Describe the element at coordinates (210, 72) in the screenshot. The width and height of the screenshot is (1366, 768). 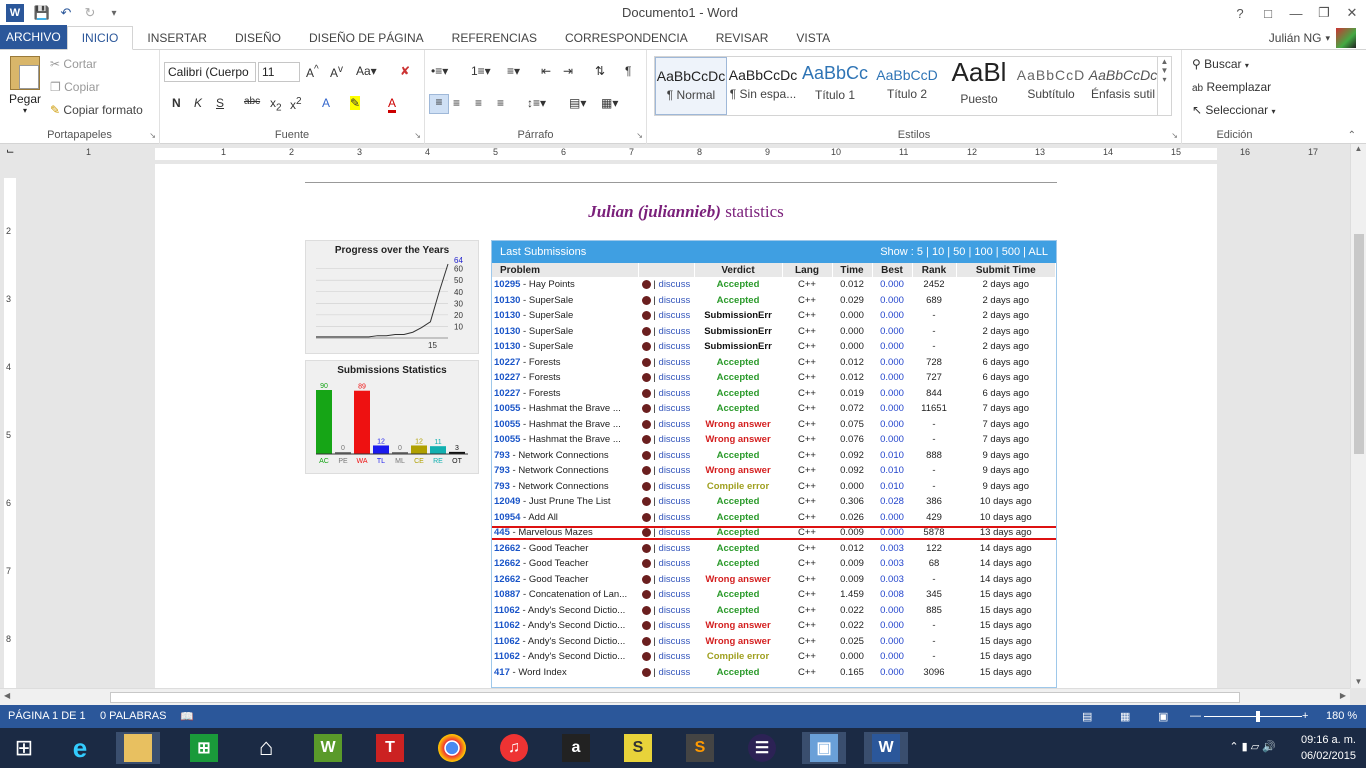
I see `font-family-select: Calibri (Cuerpo` at that location.